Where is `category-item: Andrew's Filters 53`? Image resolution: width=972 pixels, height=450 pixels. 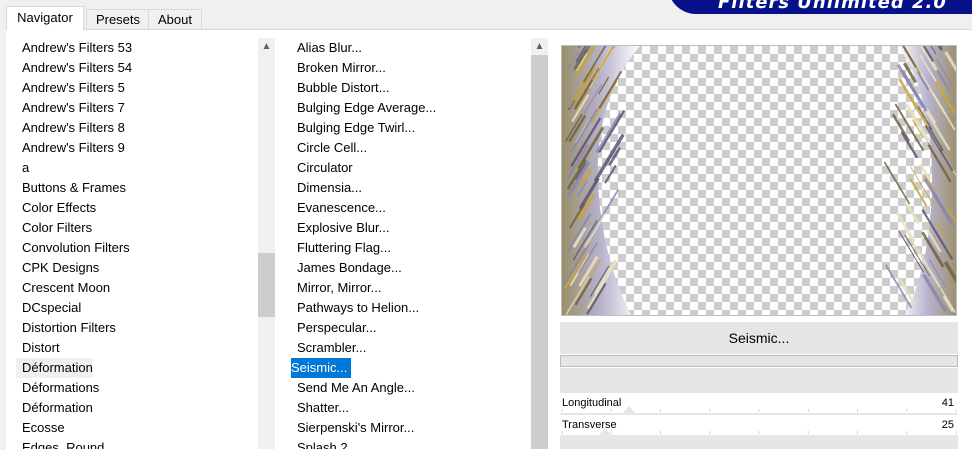
category-item: Andrew's Filters 53 is located at coordinates (135, 48).